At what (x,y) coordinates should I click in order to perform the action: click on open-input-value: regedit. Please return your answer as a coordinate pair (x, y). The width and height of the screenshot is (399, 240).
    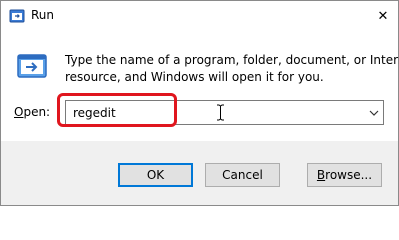
    Looking at the image, I should click on (94, 113).